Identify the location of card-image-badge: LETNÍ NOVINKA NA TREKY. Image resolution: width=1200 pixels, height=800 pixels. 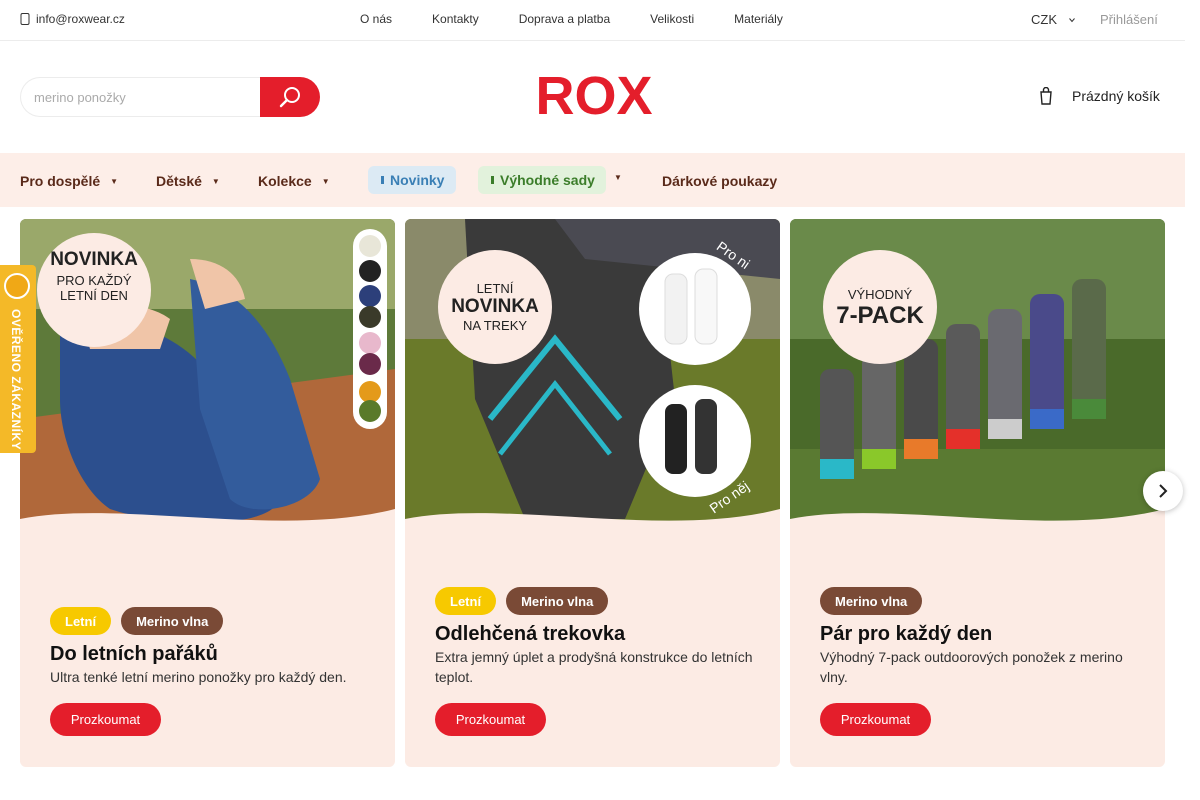
(495, 307).